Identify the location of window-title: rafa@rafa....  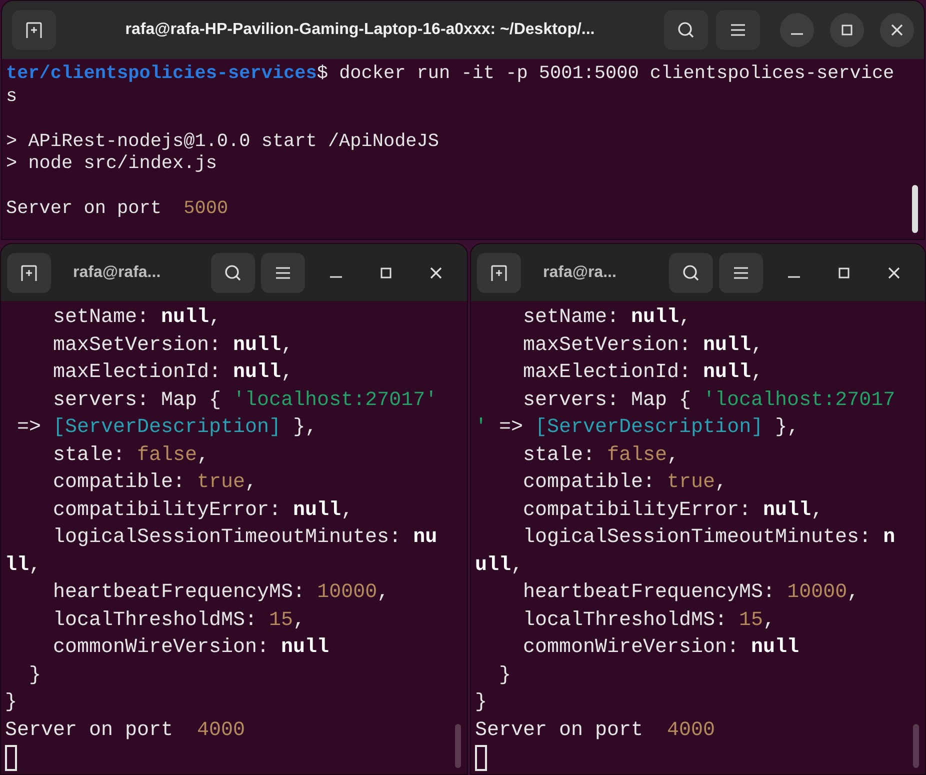
(117, 272).